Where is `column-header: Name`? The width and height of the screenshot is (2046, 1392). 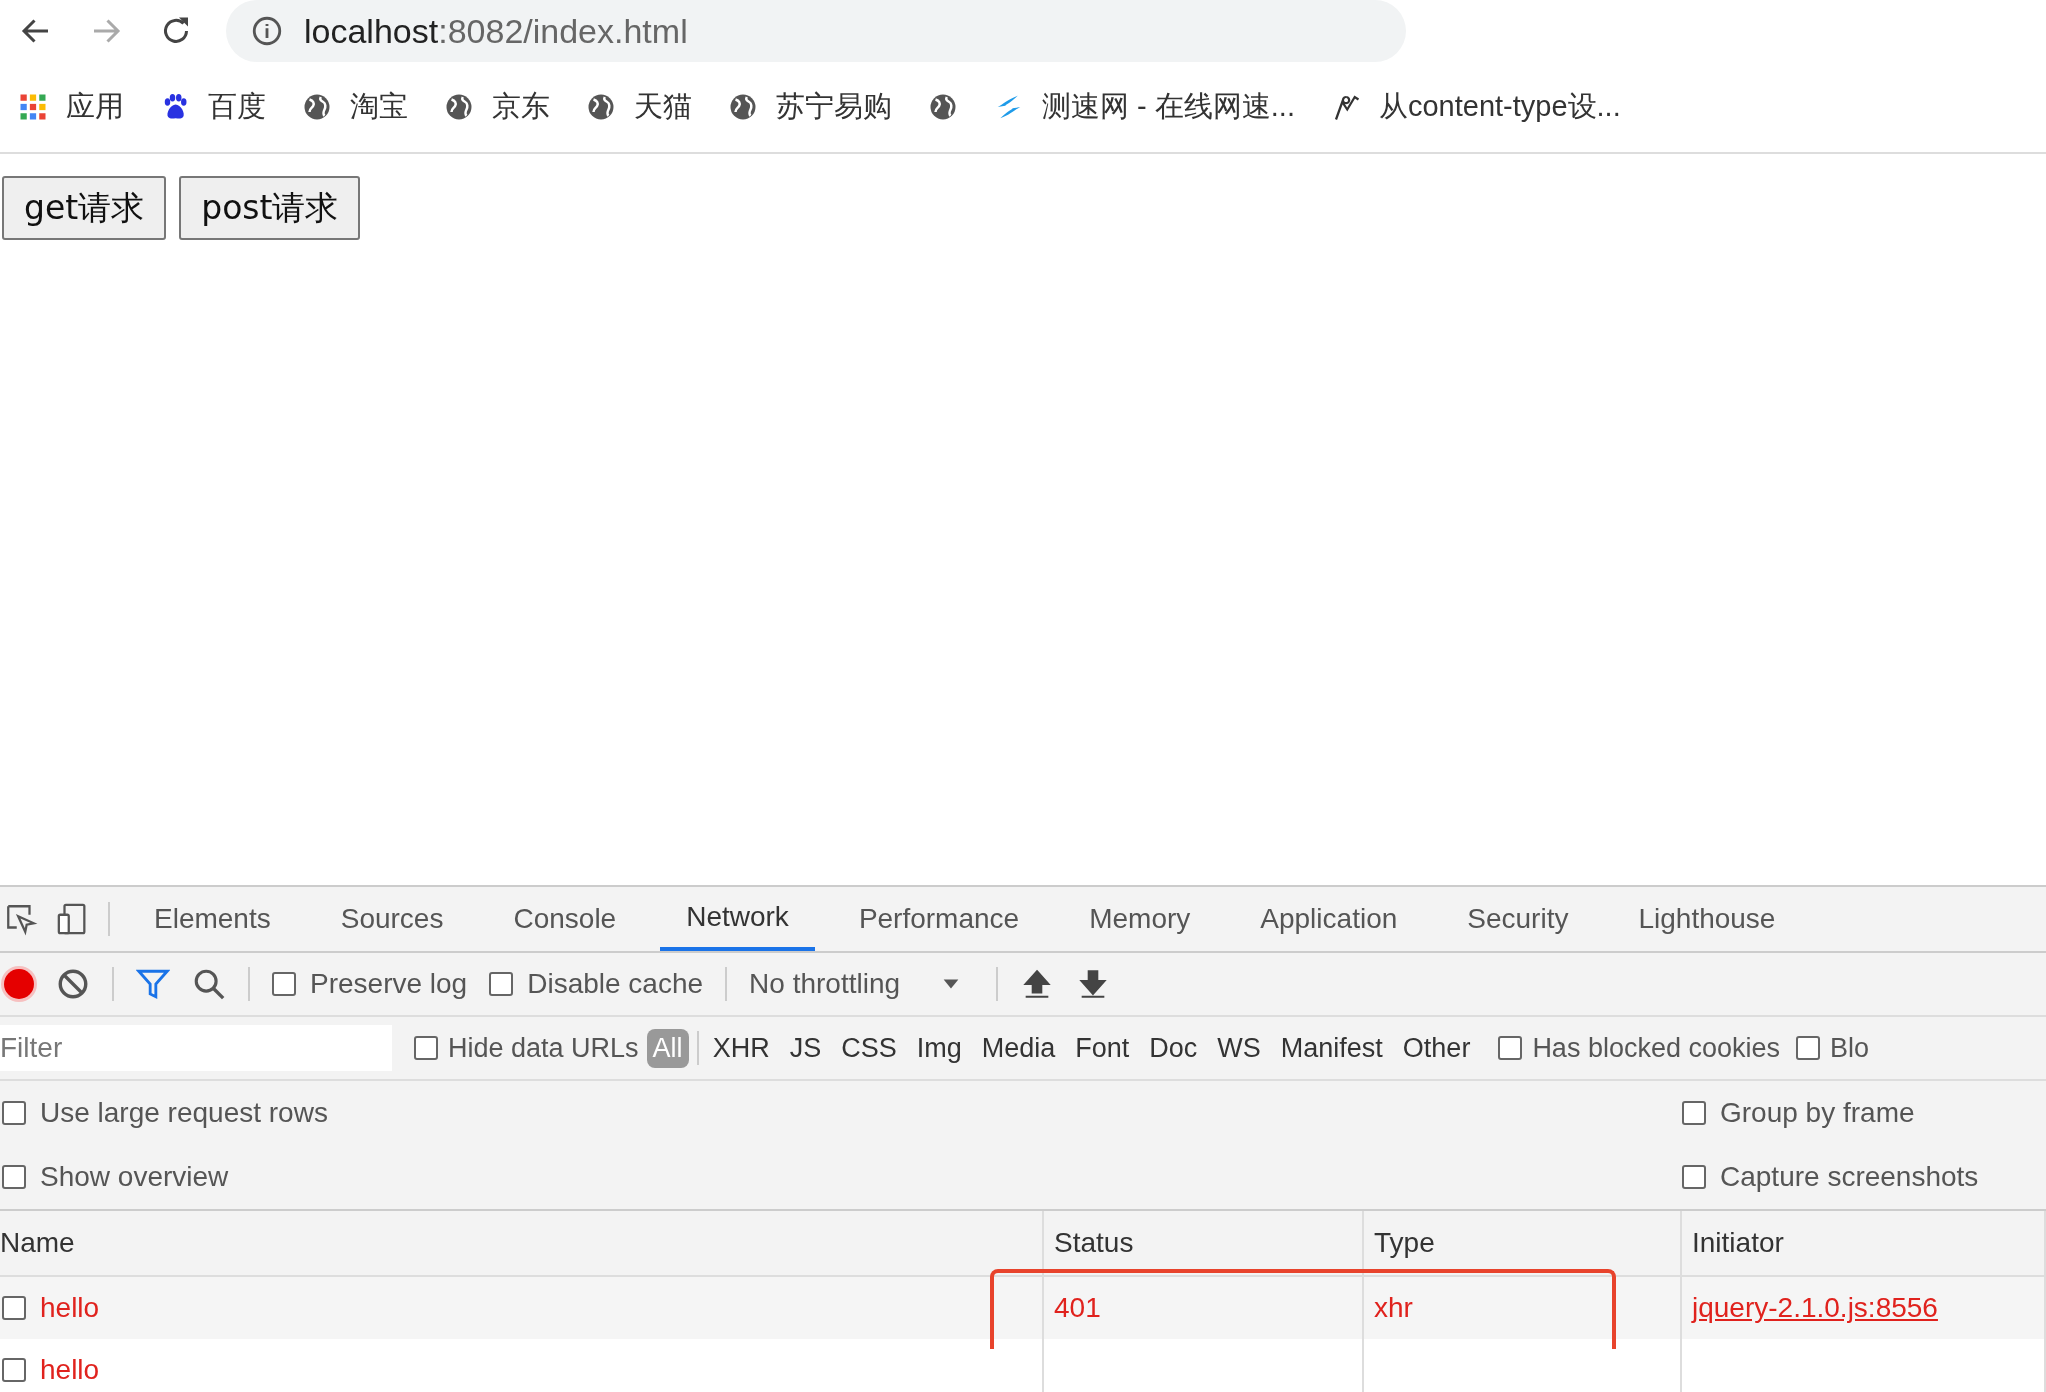
column-header: Name is located at coordinates (522, 1243).